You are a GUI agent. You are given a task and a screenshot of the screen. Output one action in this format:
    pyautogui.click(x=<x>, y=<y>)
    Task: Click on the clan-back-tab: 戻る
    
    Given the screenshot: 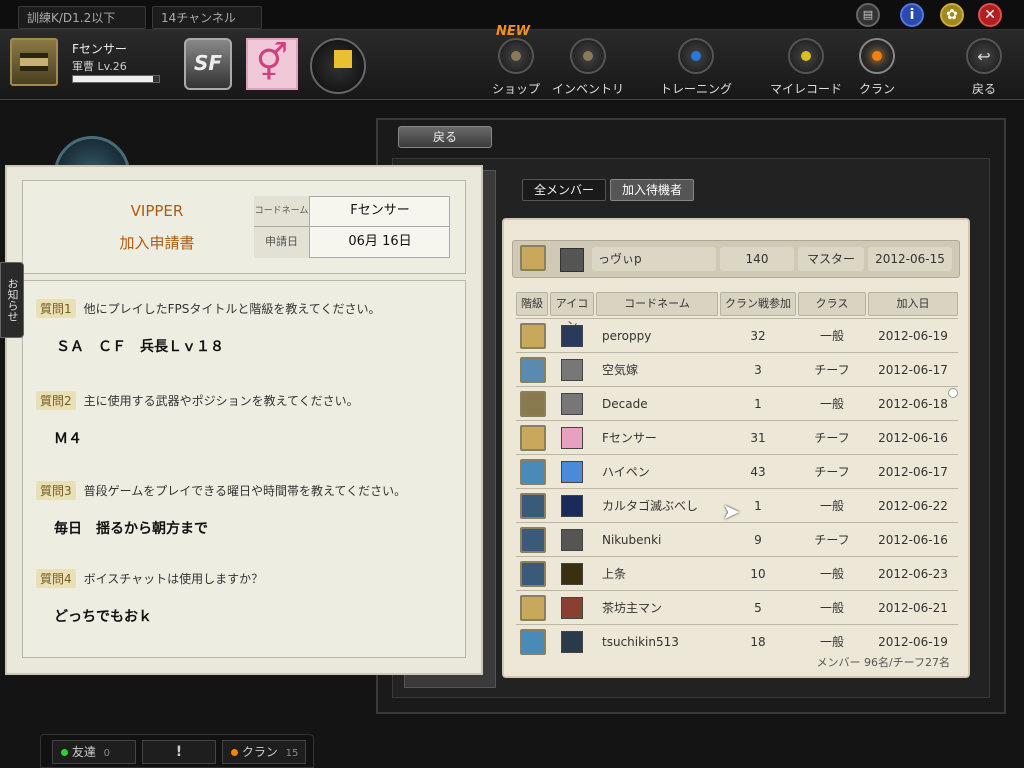 What is the action you would take?
    pyautogui.click(x=445, y=137)
    